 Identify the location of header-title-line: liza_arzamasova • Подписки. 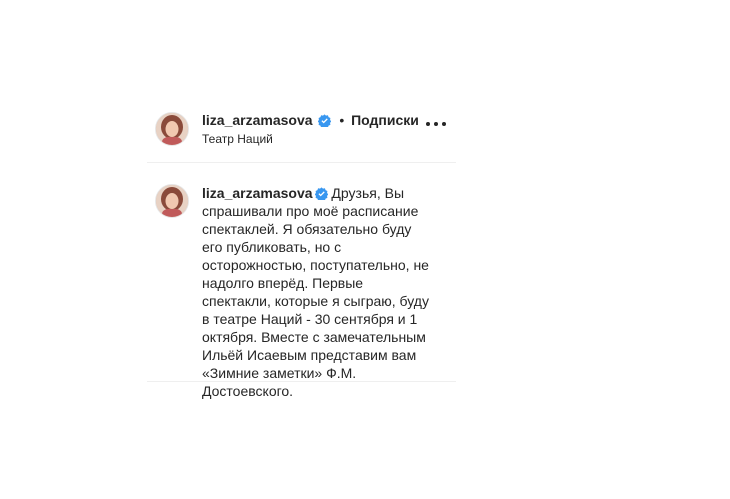
(310, 120).